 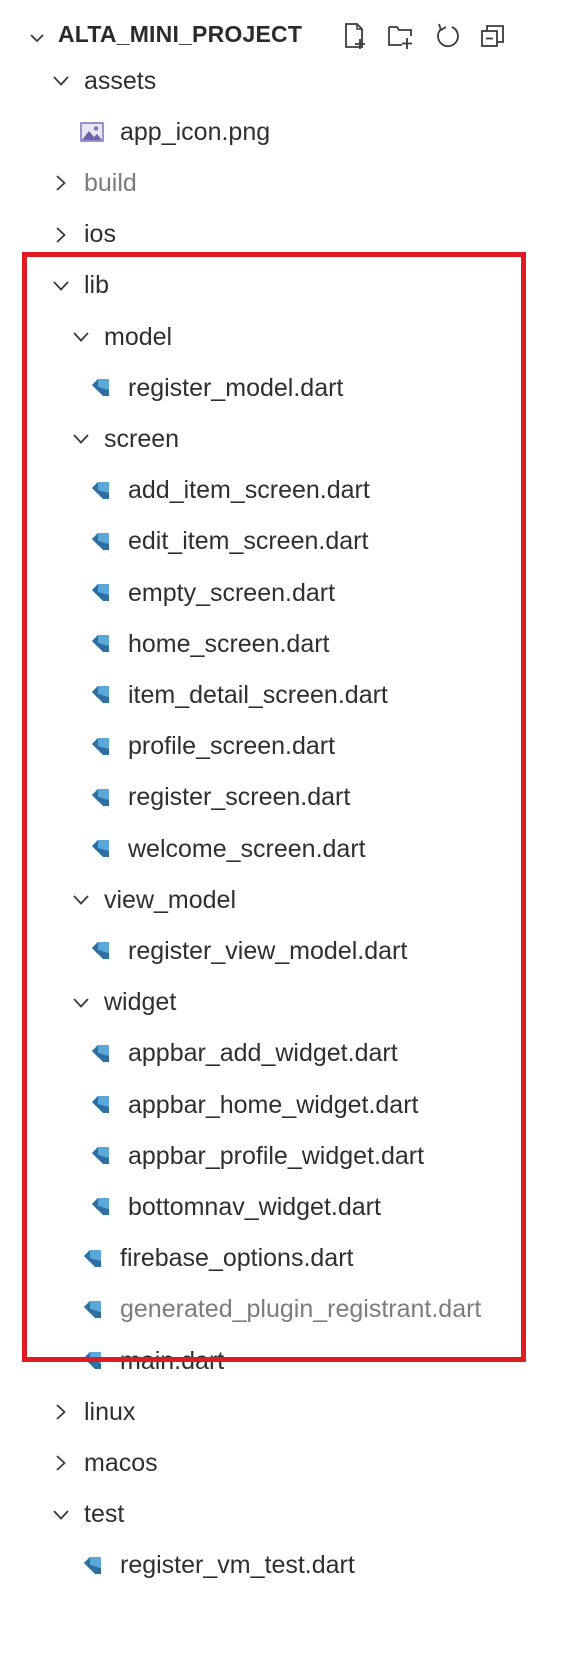 What do you see at coordinates (170, 899) in the screenshot?
I see `tree-item-label: view_model` at bounding box center [170, 899].